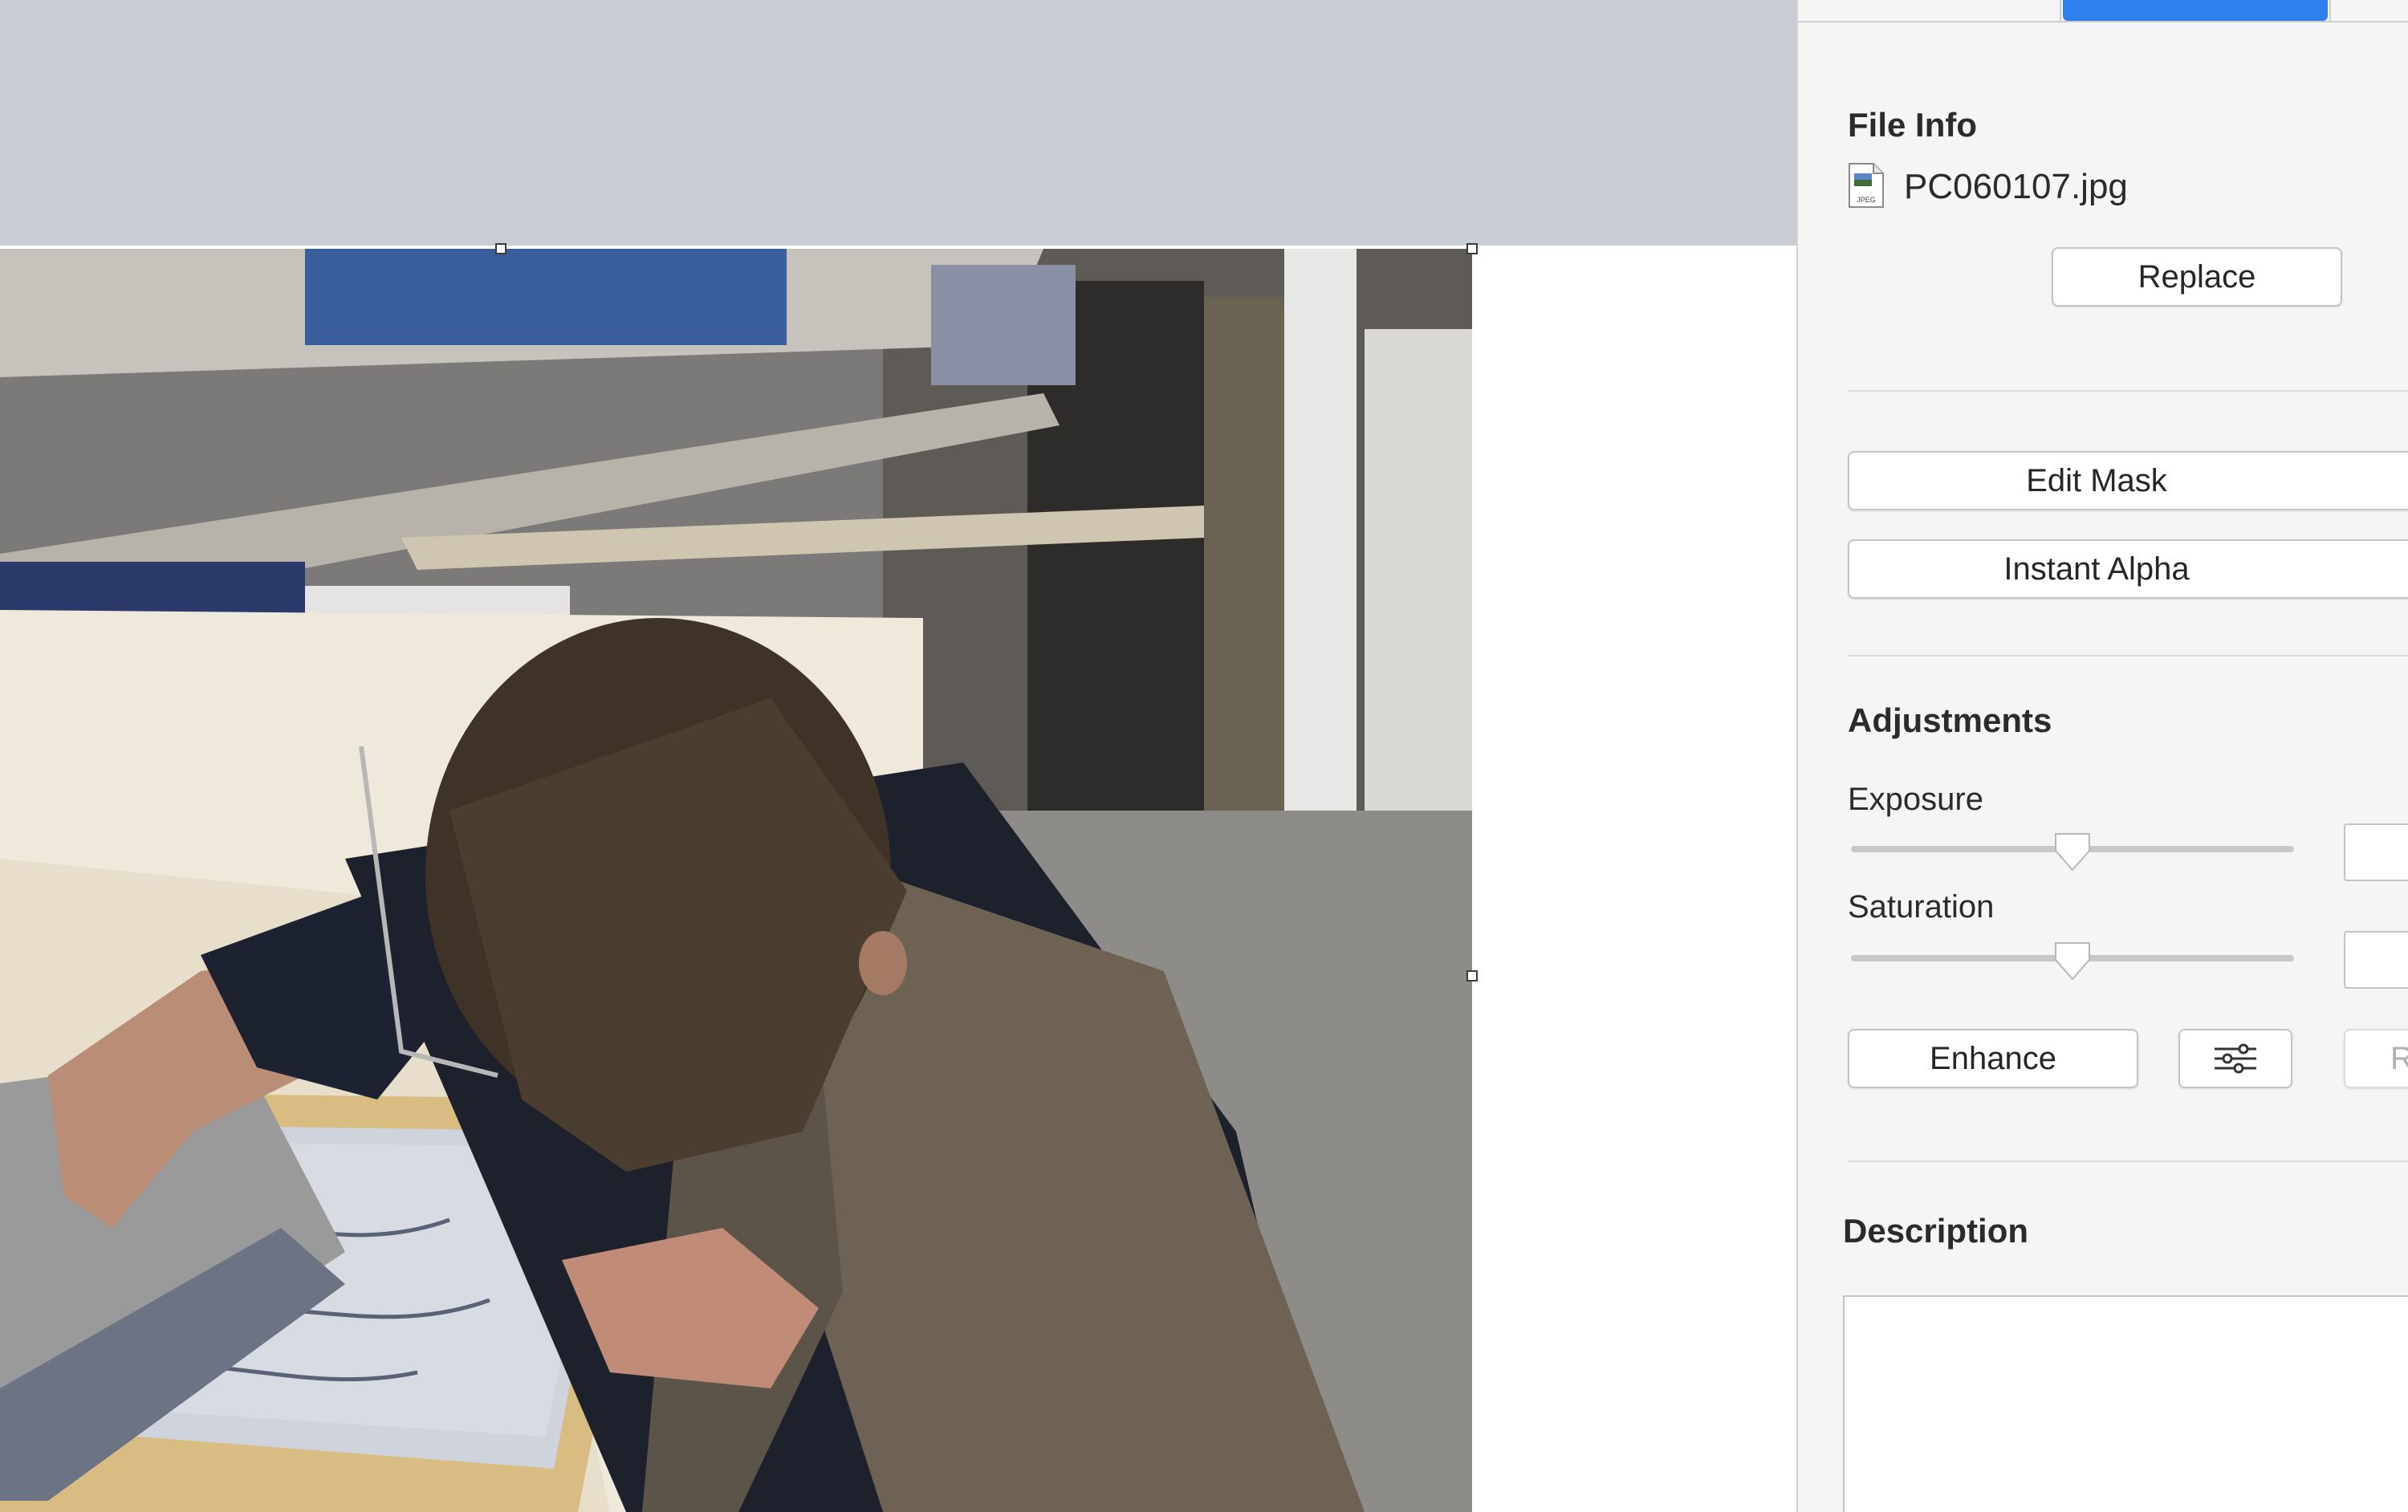 The width and height of the screenshot is (2408, 1512). Describe the element at coordinates (1472, 249) in the screenshot. I see `selection-handle-top-right` at that location.